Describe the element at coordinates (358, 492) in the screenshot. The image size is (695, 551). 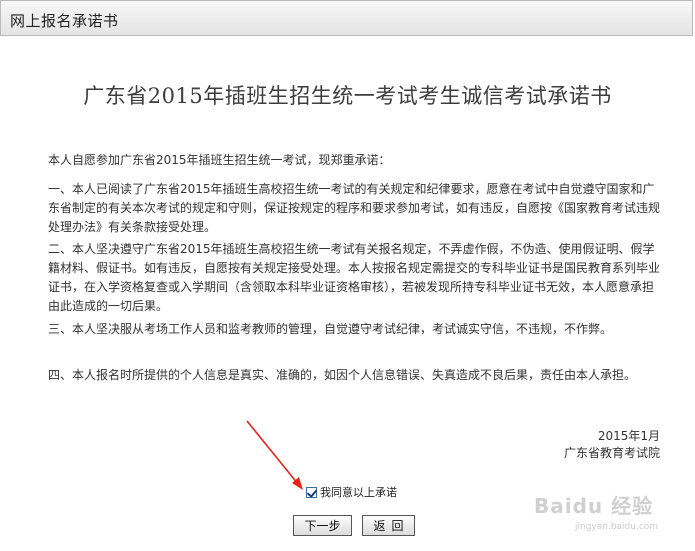
I see `agree-checkbox-label: 我同意以上承诺` at that location.